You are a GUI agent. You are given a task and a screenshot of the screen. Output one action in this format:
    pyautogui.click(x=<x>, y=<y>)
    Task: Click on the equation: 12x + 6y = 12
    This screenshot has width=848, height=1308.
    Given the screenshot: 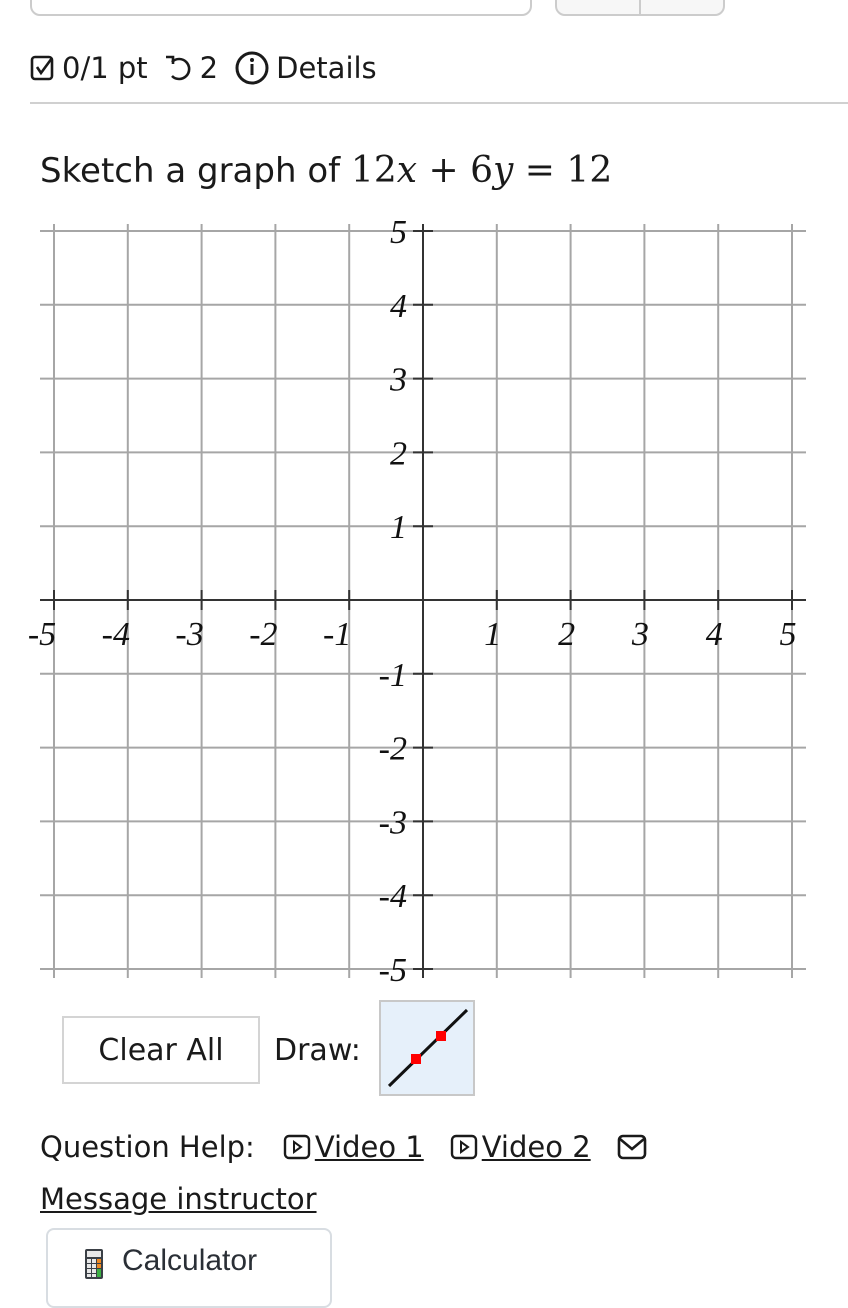 What is the action you would take?
    pyautogui.click(x=481, y=170)
    